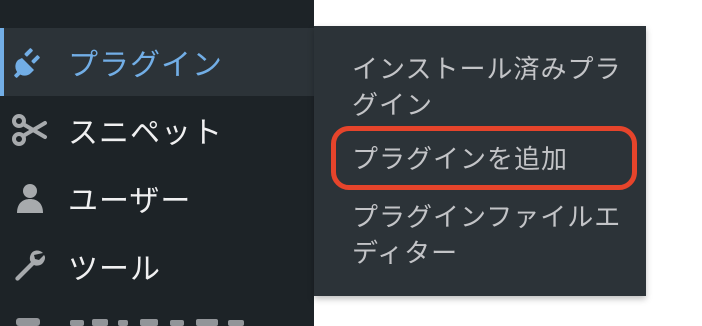 Image resolution: width=702 pixels, height=326 pixels. What do you see at coordinates (306, 64) in the screenshot?
I see `submenu-pointer` at bounding box center [306, 64].